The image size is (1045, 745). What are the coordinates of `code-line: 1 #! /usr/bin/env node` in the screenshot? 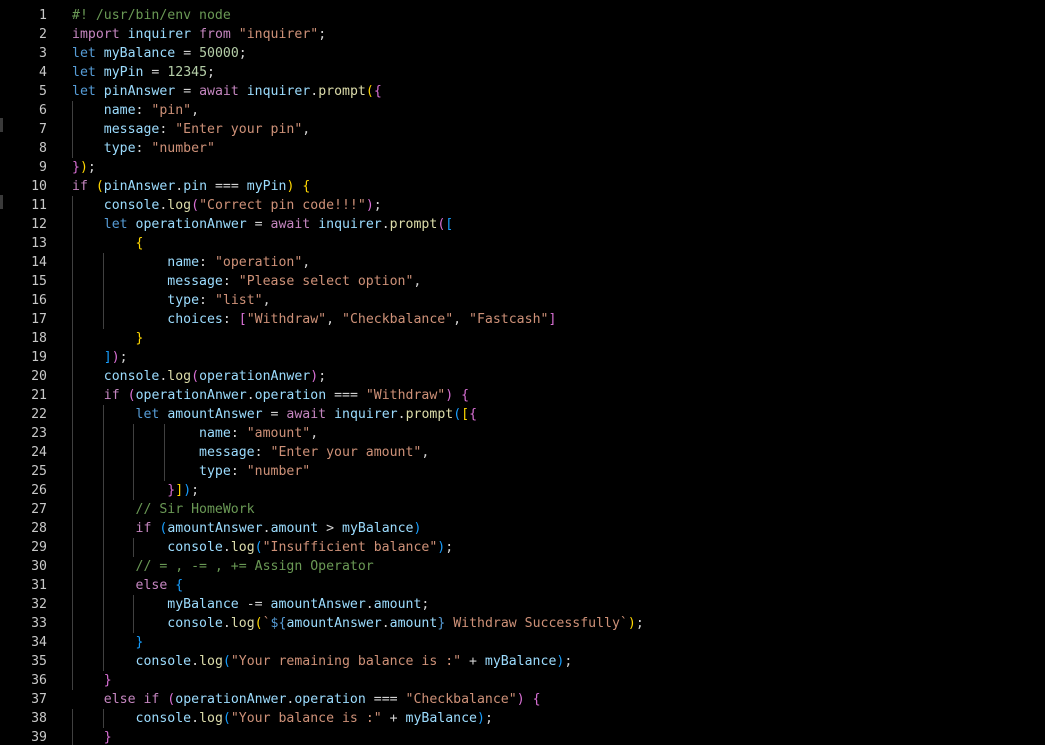 It's located at (522, 15).